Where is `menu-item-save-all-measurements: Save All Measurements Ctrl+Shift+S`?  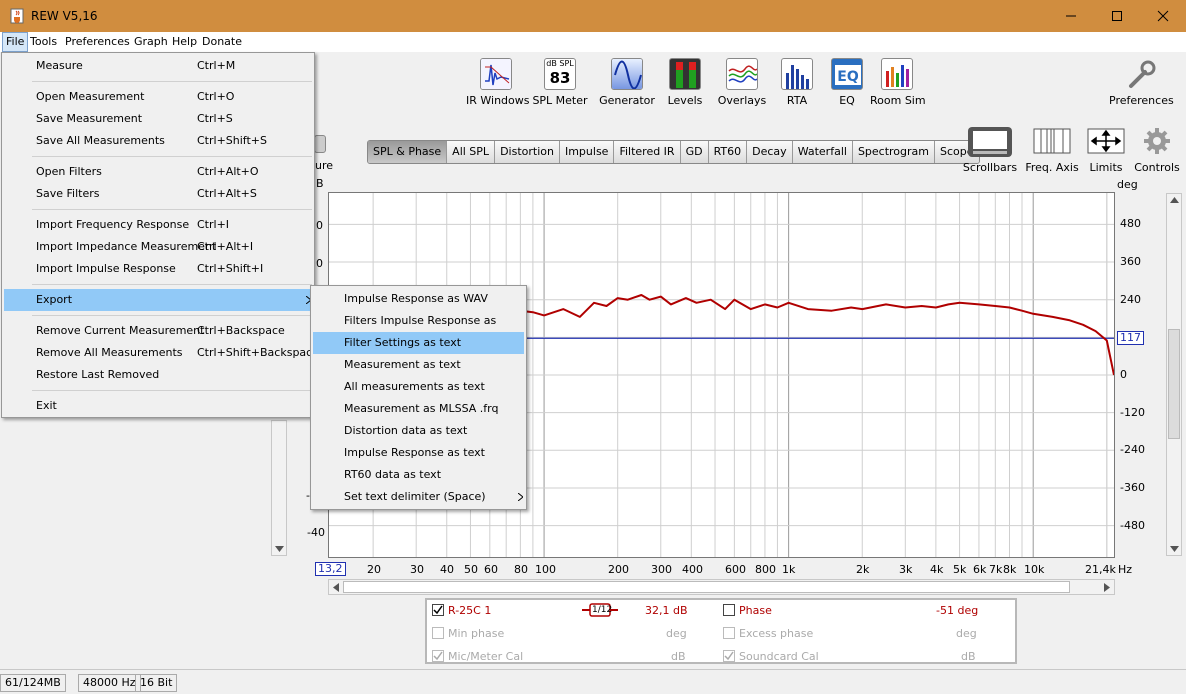
menu-item-save-all-measurements: Save All Measurements Ctrl+Shift+S is located at coordinates (158, 141).